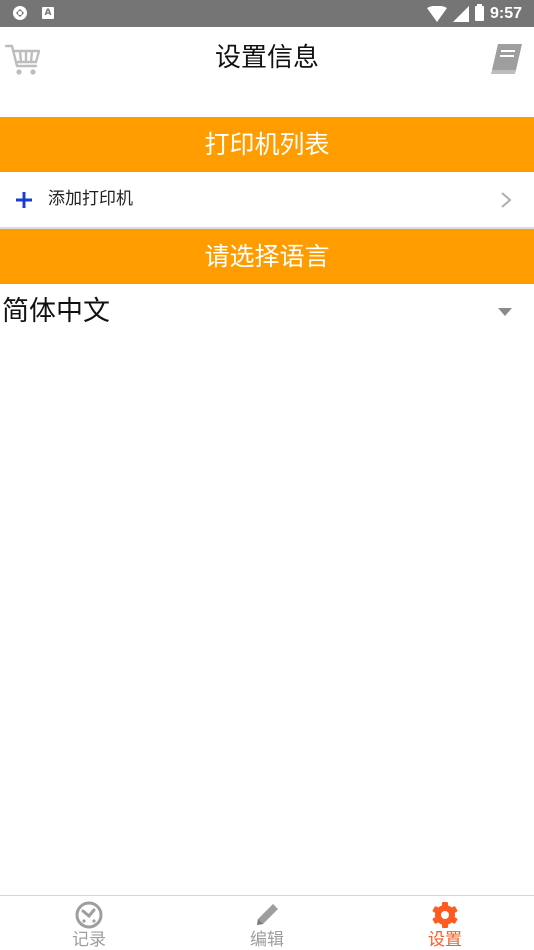 The width and height of the screenshot is (534, 950). What do you see at coordinates (267, 13) in the screenshot?
I see `status-bar: A 9:57` at bounding box center [267, 13].